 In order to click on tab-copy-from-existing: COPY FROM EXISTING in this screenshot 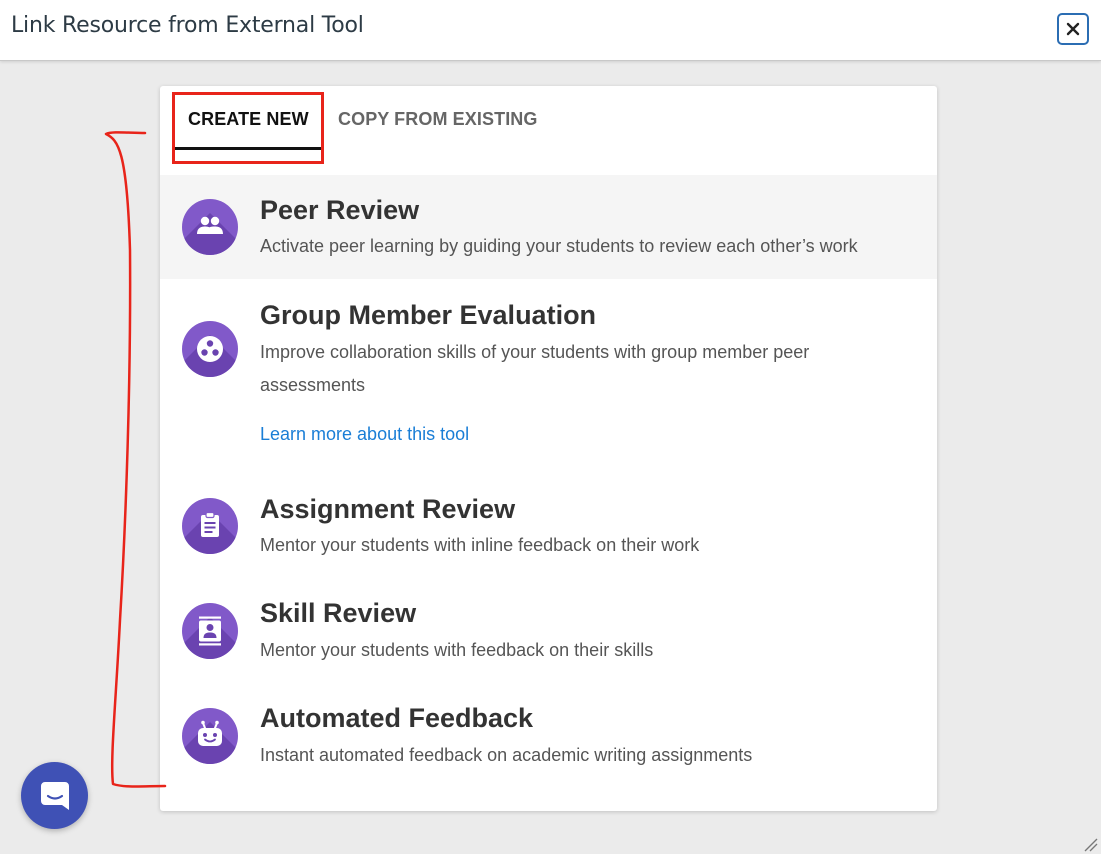, I will do `click(438, 119)`.